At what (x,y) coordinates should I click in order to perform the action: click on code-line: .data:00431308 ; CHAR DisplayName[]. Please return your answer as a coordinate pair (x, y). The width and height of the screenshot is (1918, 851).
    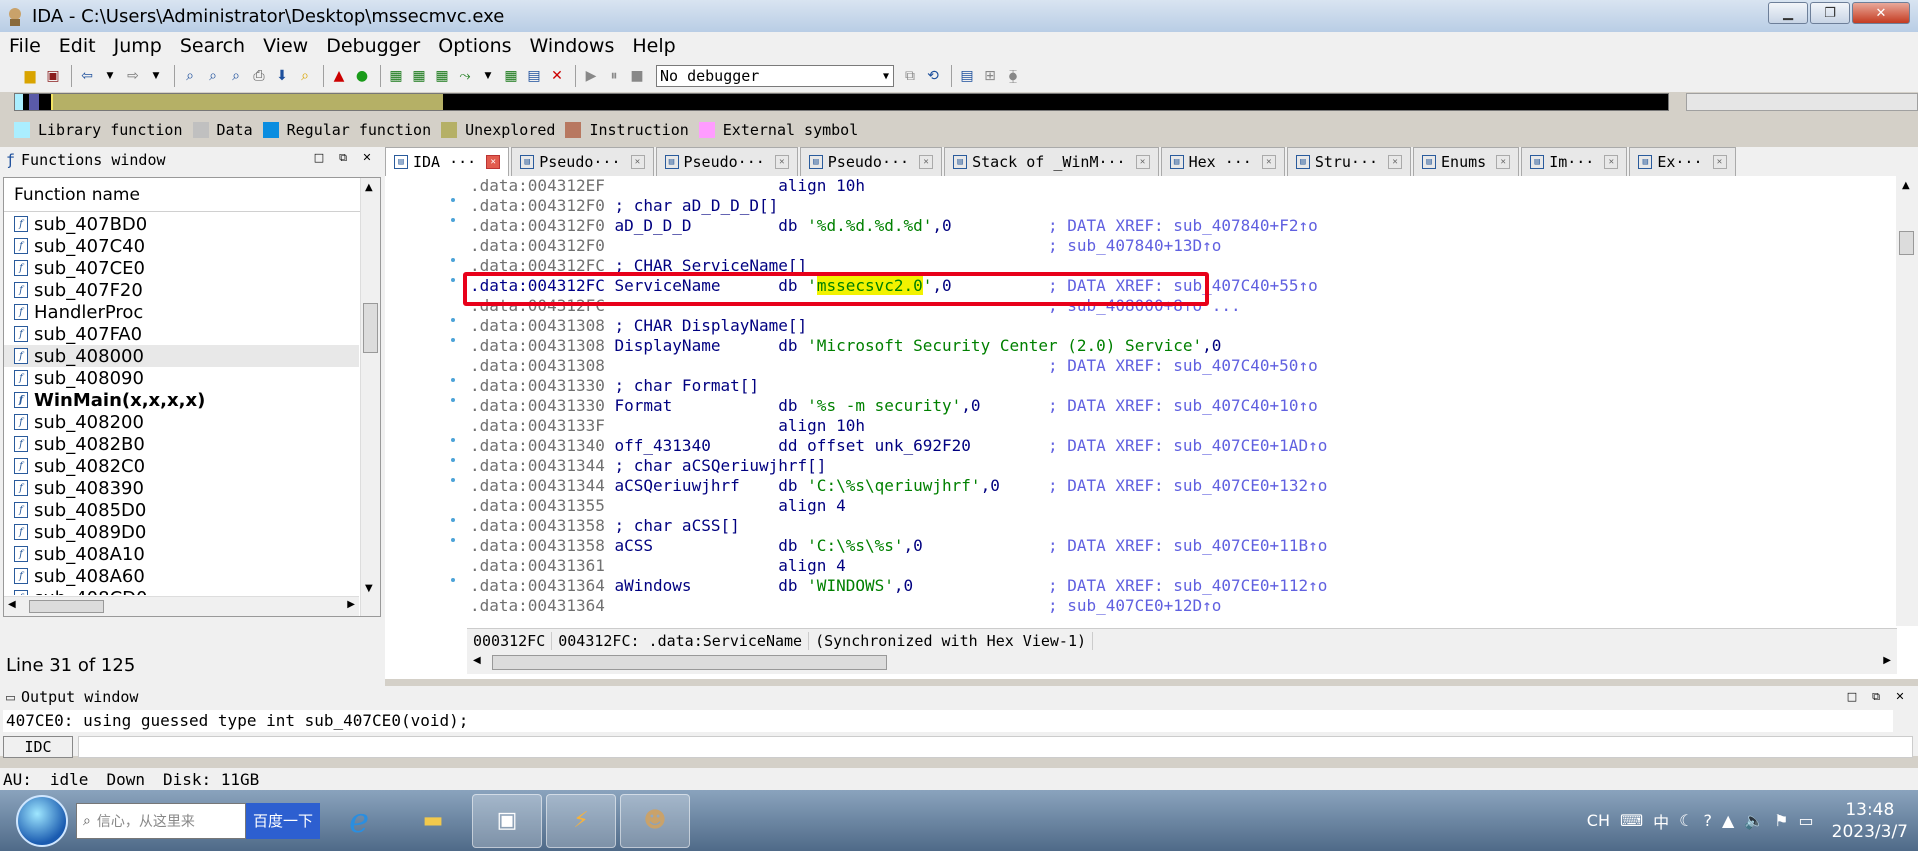
    Looking at the image, I should click on (1175, 326).